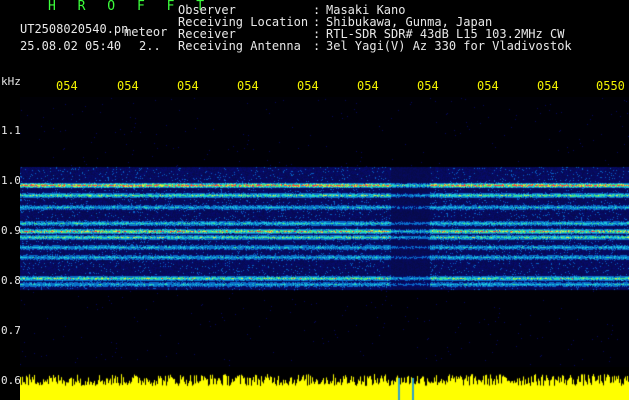  I want to click on meteor-count: 2.., so click(150, 46).